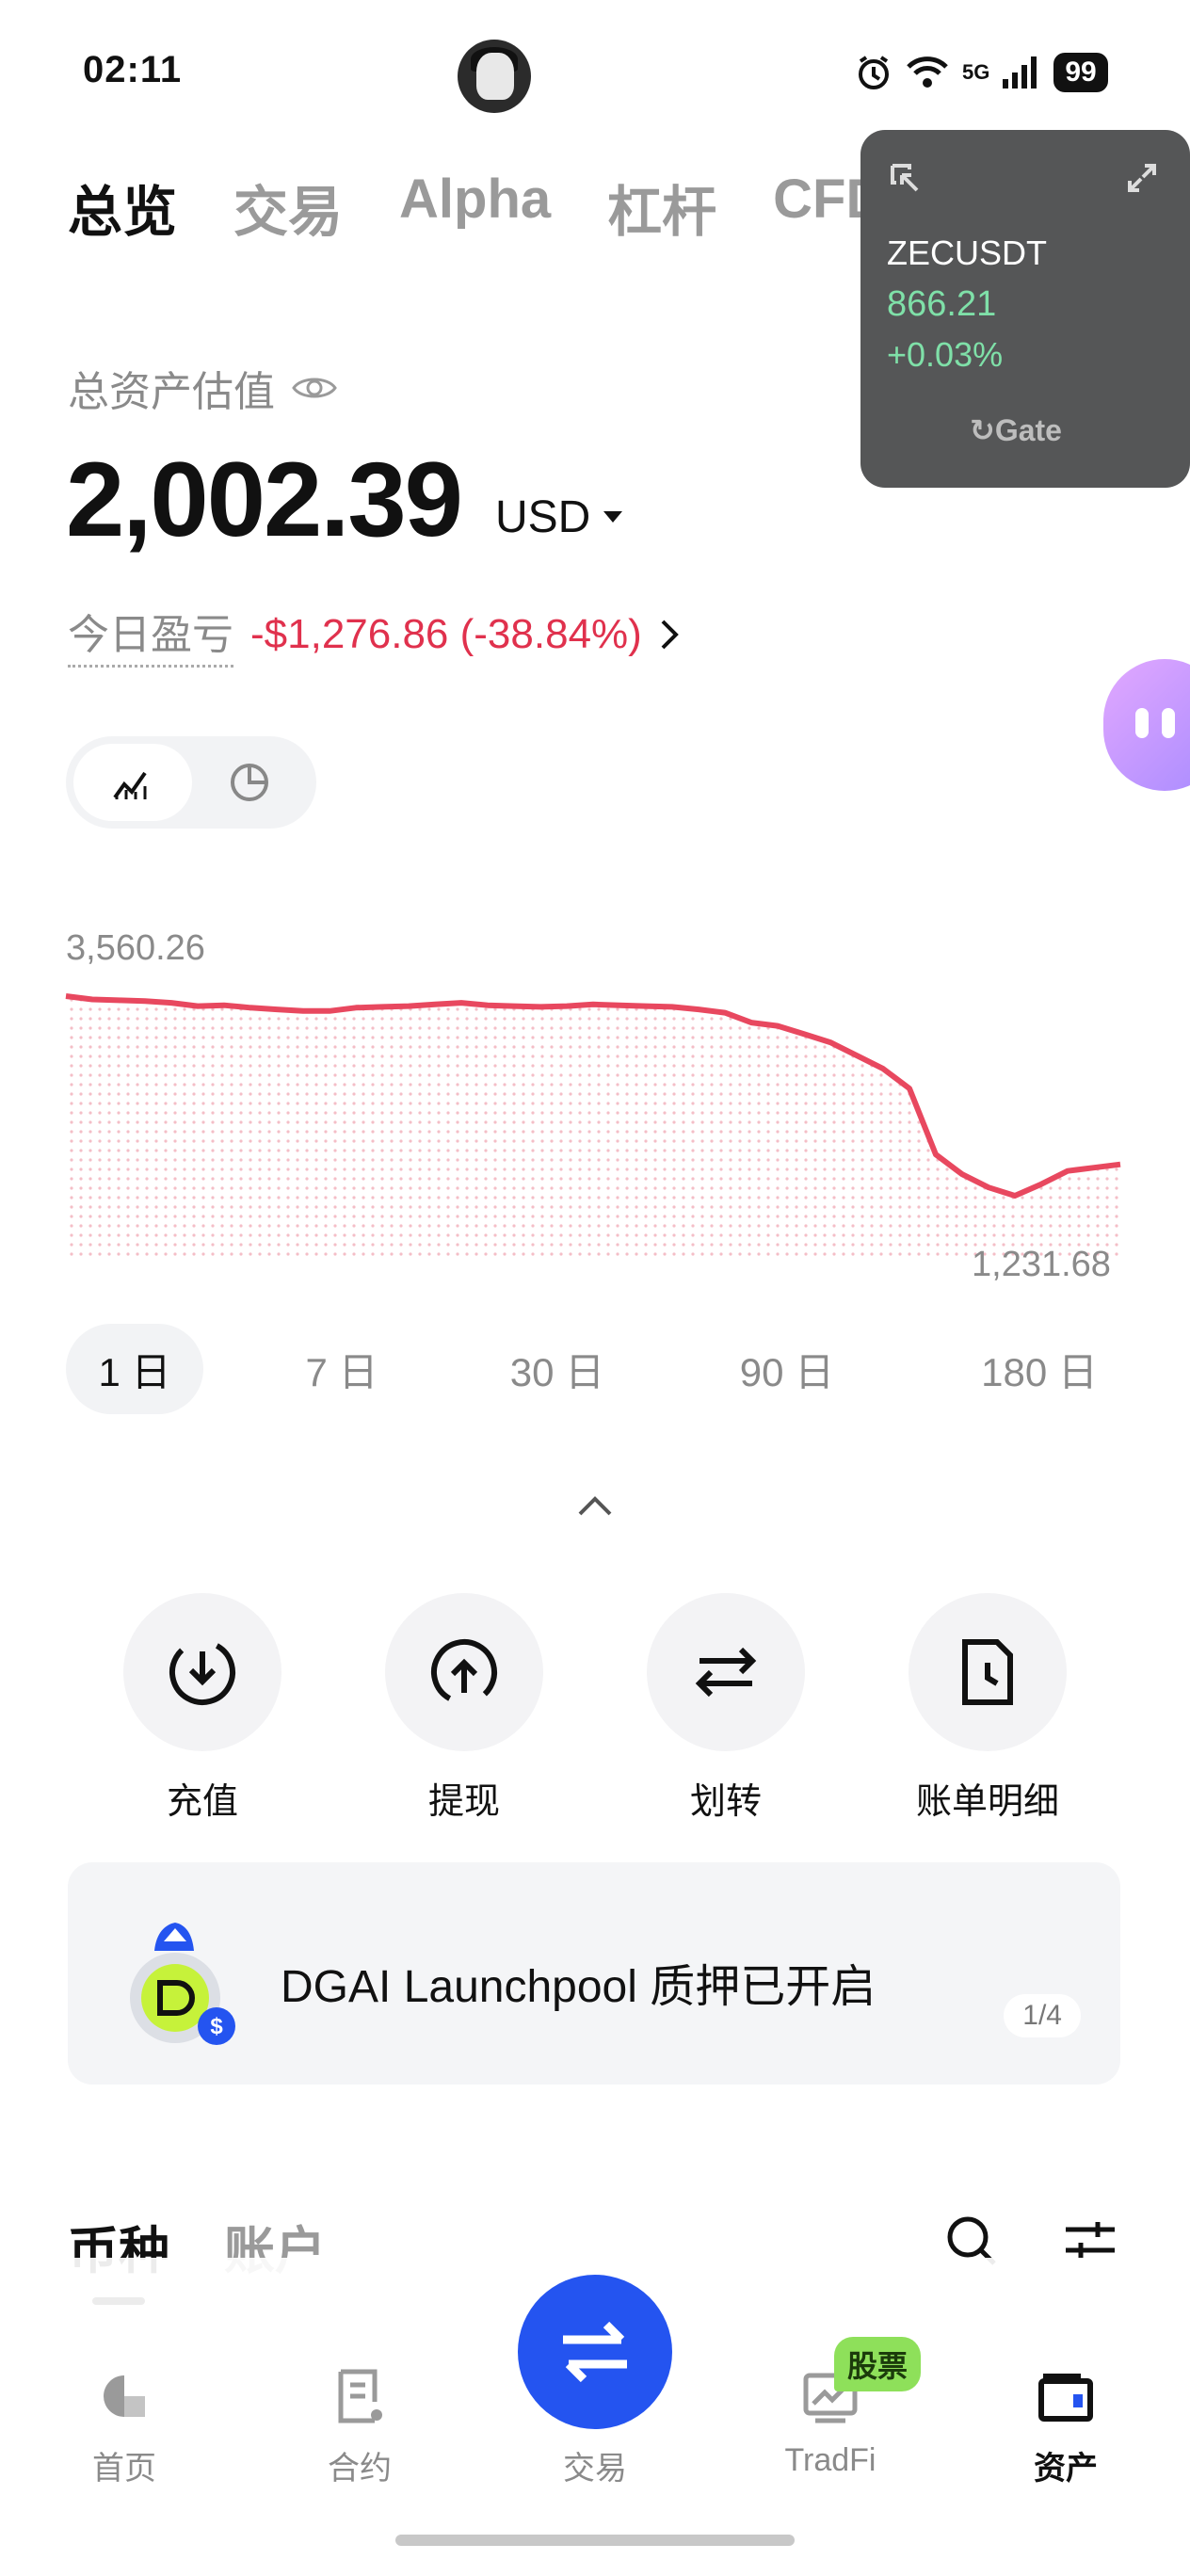 The width and height of the screenshot is (1190, 2576). I want to click on deposit-button: 充值, so click(202, 1708).